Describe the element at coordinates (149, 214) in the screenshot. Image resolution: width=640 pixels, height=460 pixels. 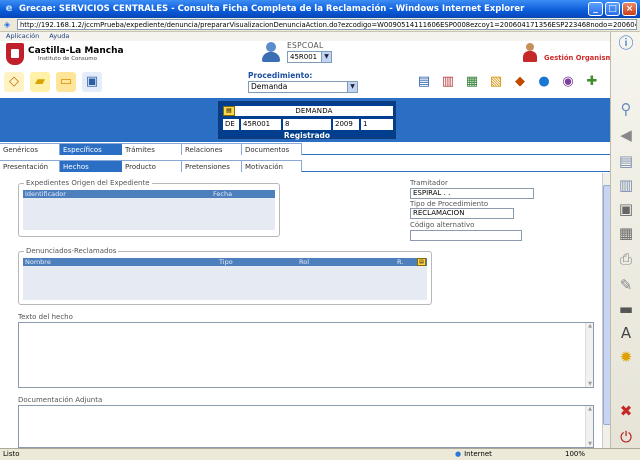
I see `expedientes-grid-body` at that location.